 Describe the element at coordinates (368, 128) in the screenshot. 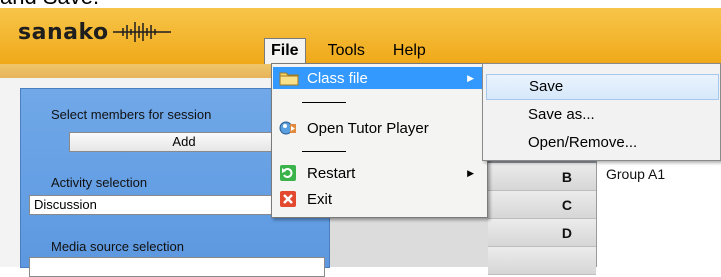

I see `menu-item-label: Open Tutor Player` at that location.